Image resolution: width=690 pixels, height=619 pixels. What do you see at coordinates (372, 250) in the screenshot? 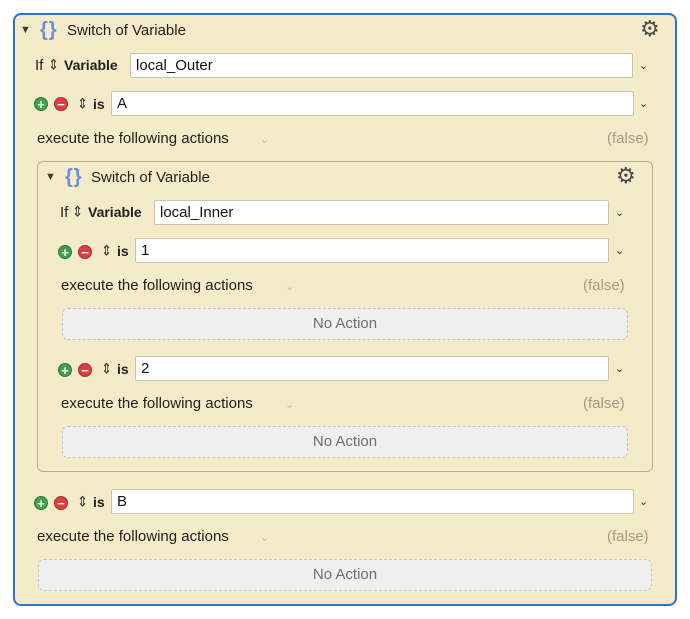
I see `case-value-field: 1` at bounding box center [372, 250].